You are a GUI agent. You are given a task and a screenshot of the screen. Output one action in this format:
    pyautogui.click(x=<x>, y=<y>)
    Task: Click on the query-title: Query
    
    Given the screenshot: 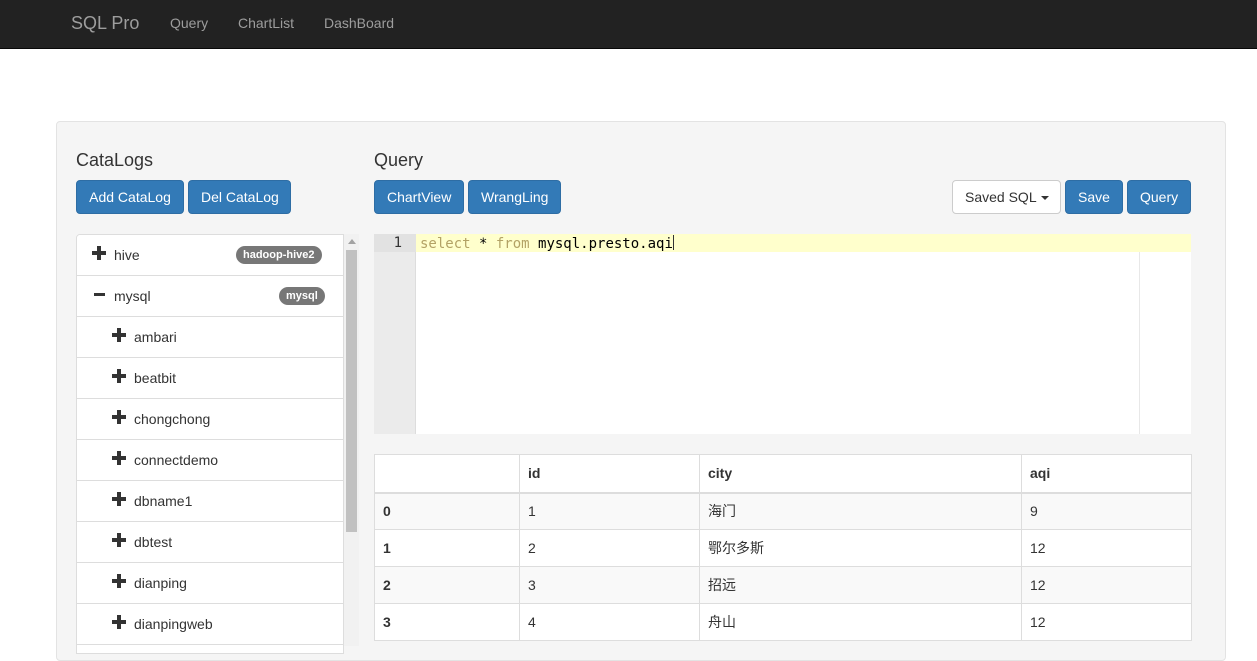 What is the action you would take?
    pyautogui.click(x=399, y=160)
    